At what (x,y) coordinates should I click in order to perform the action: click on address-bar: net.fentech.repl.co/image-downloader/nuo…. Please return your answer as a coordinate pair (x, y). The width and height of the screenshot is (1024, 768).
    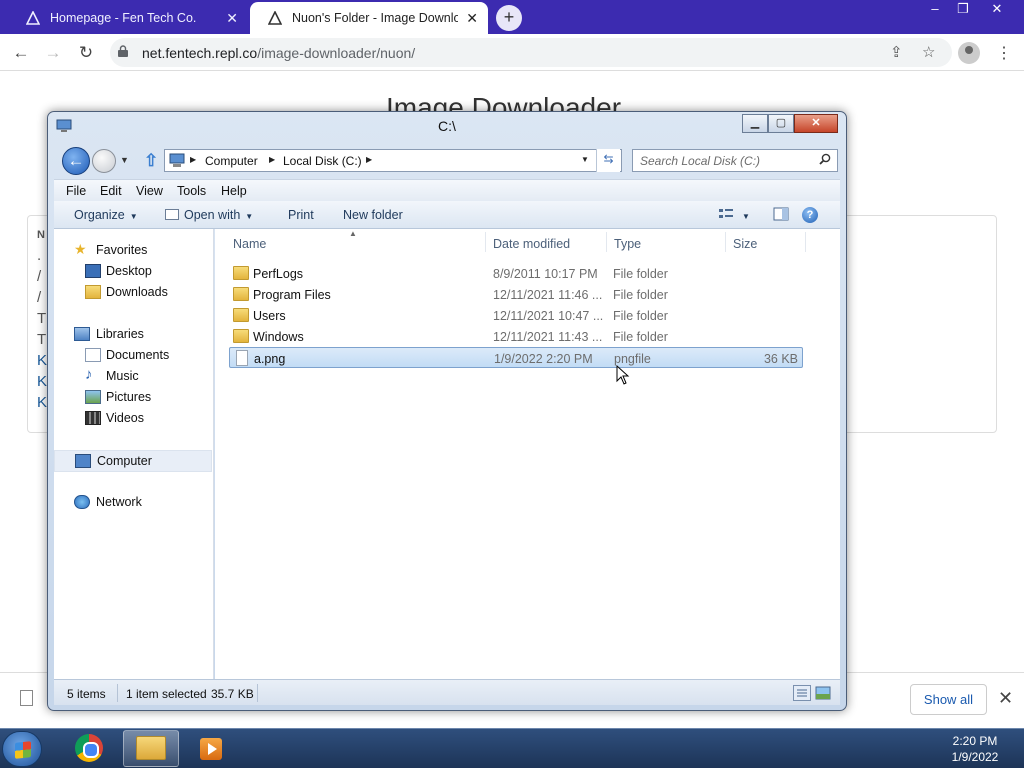
    Looking at the image, I should click on (531, 52).